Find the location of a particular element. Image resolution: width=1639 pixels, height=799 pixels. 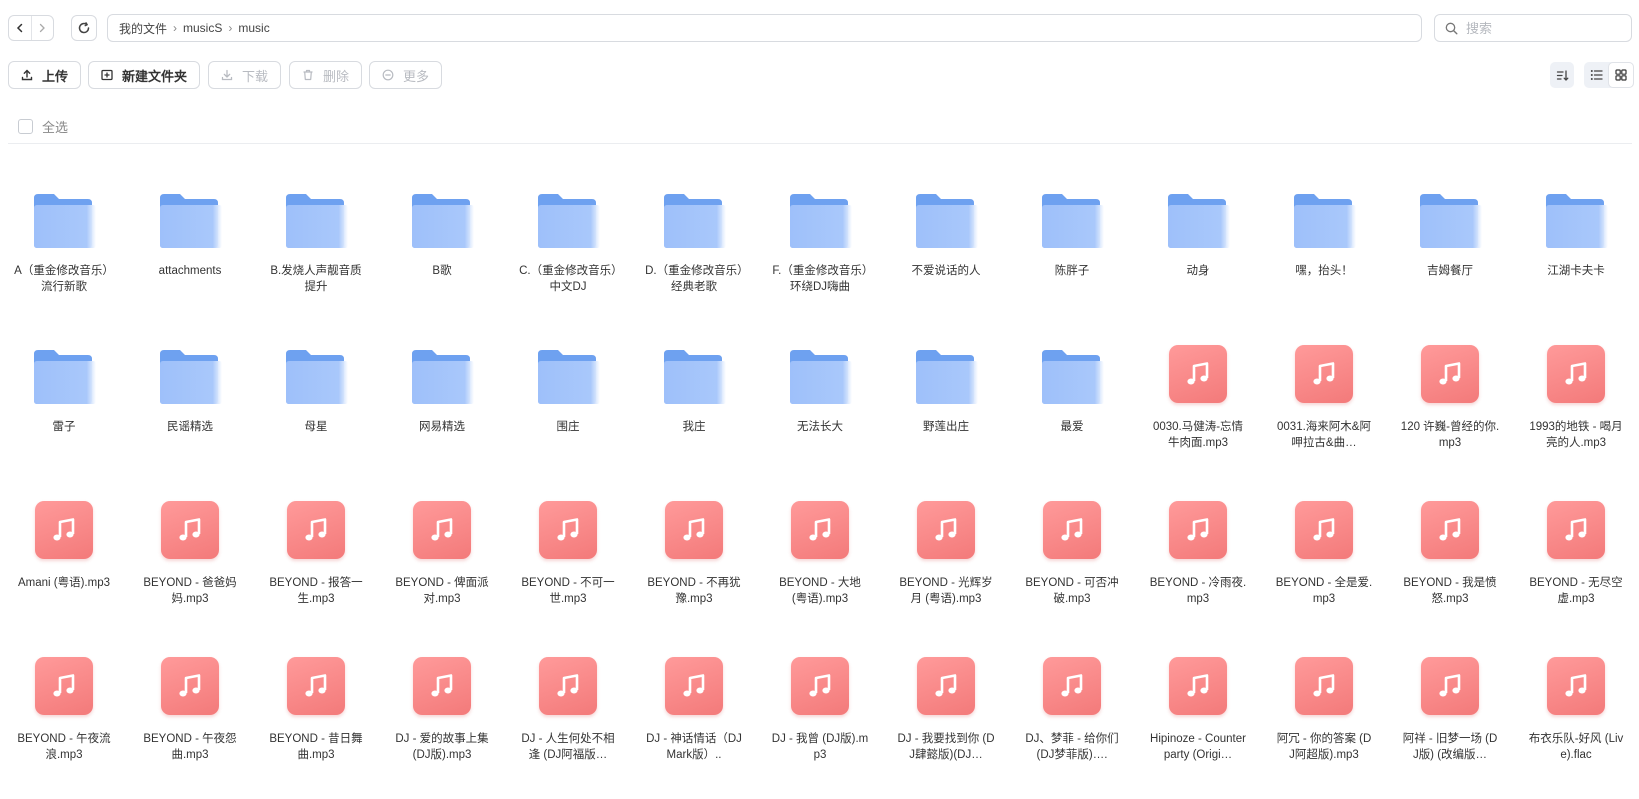

music-file-item: 布衣乐队-好风 (Live).flac is located at coordinates (1576, 726).